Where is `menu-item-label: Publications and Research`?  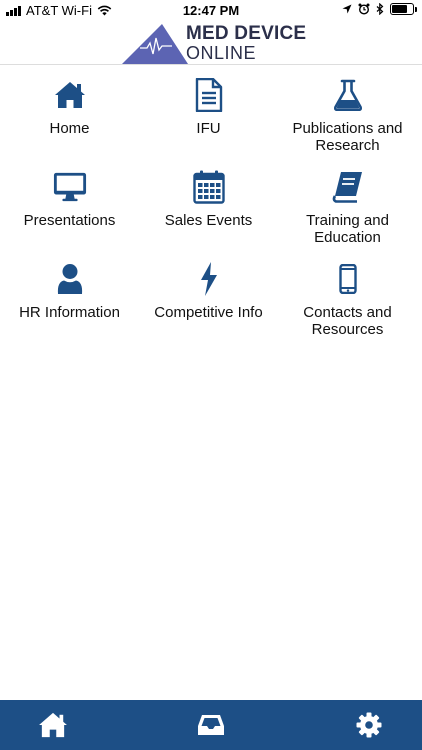
menu-item-label: Publications and Research is located at coordinates (347, 137).